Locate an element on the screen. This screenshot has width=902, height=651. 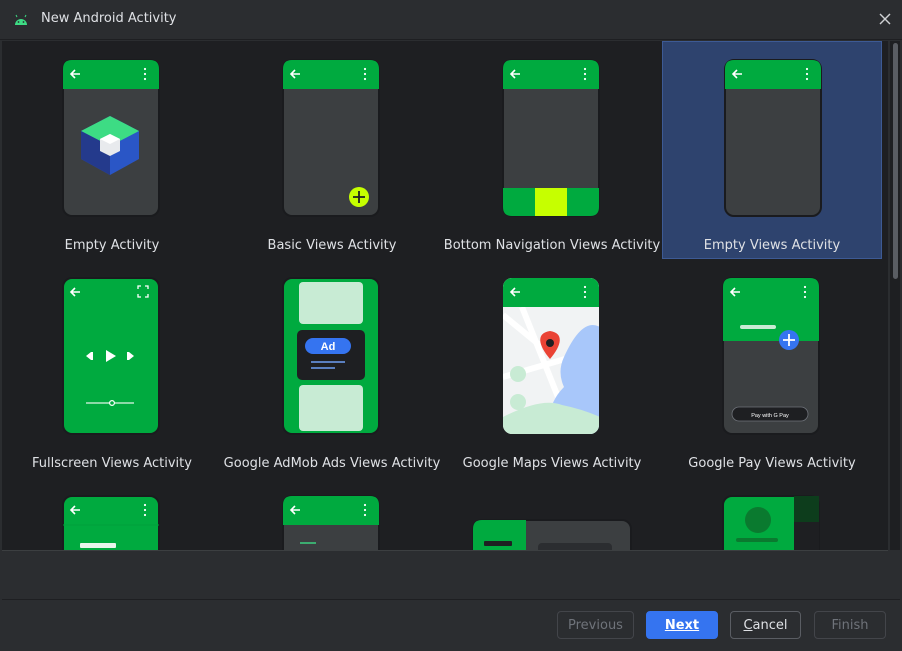
basic-views-preview is located at coordinates (331, 138).